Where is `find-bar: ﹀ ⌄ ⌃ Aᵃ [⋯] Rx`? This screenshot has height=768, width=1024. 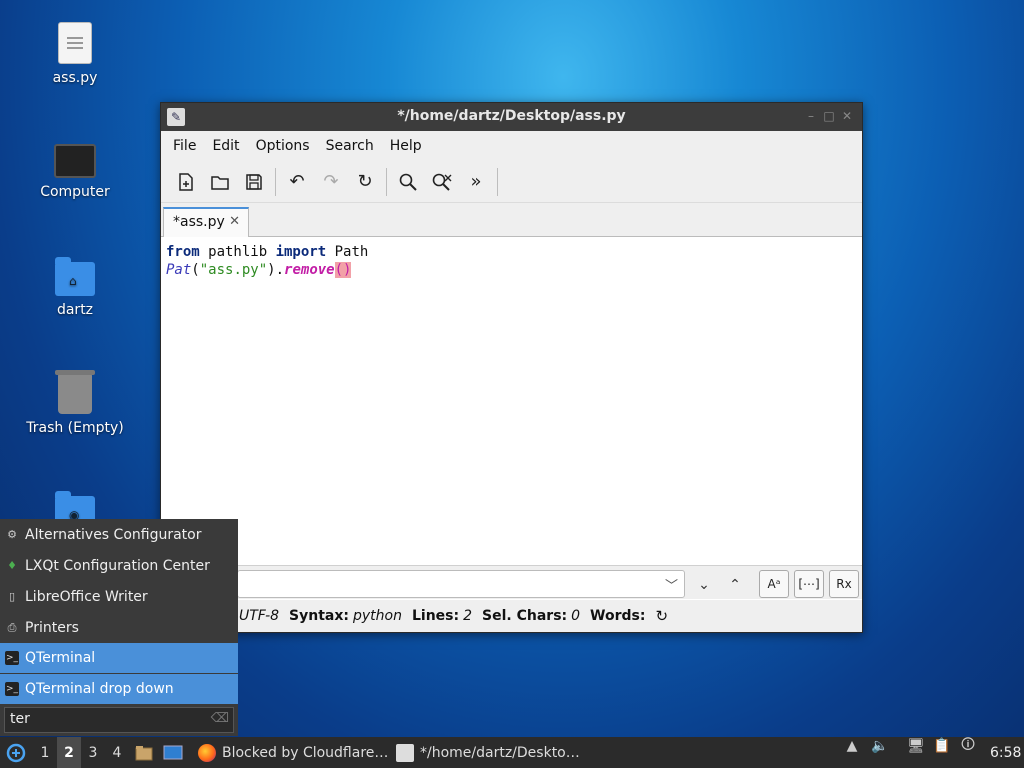
find-bar: ﹀ ⌄ ⌃ Aᵃ [⋯] Rx is located at coordinates (511, 582).